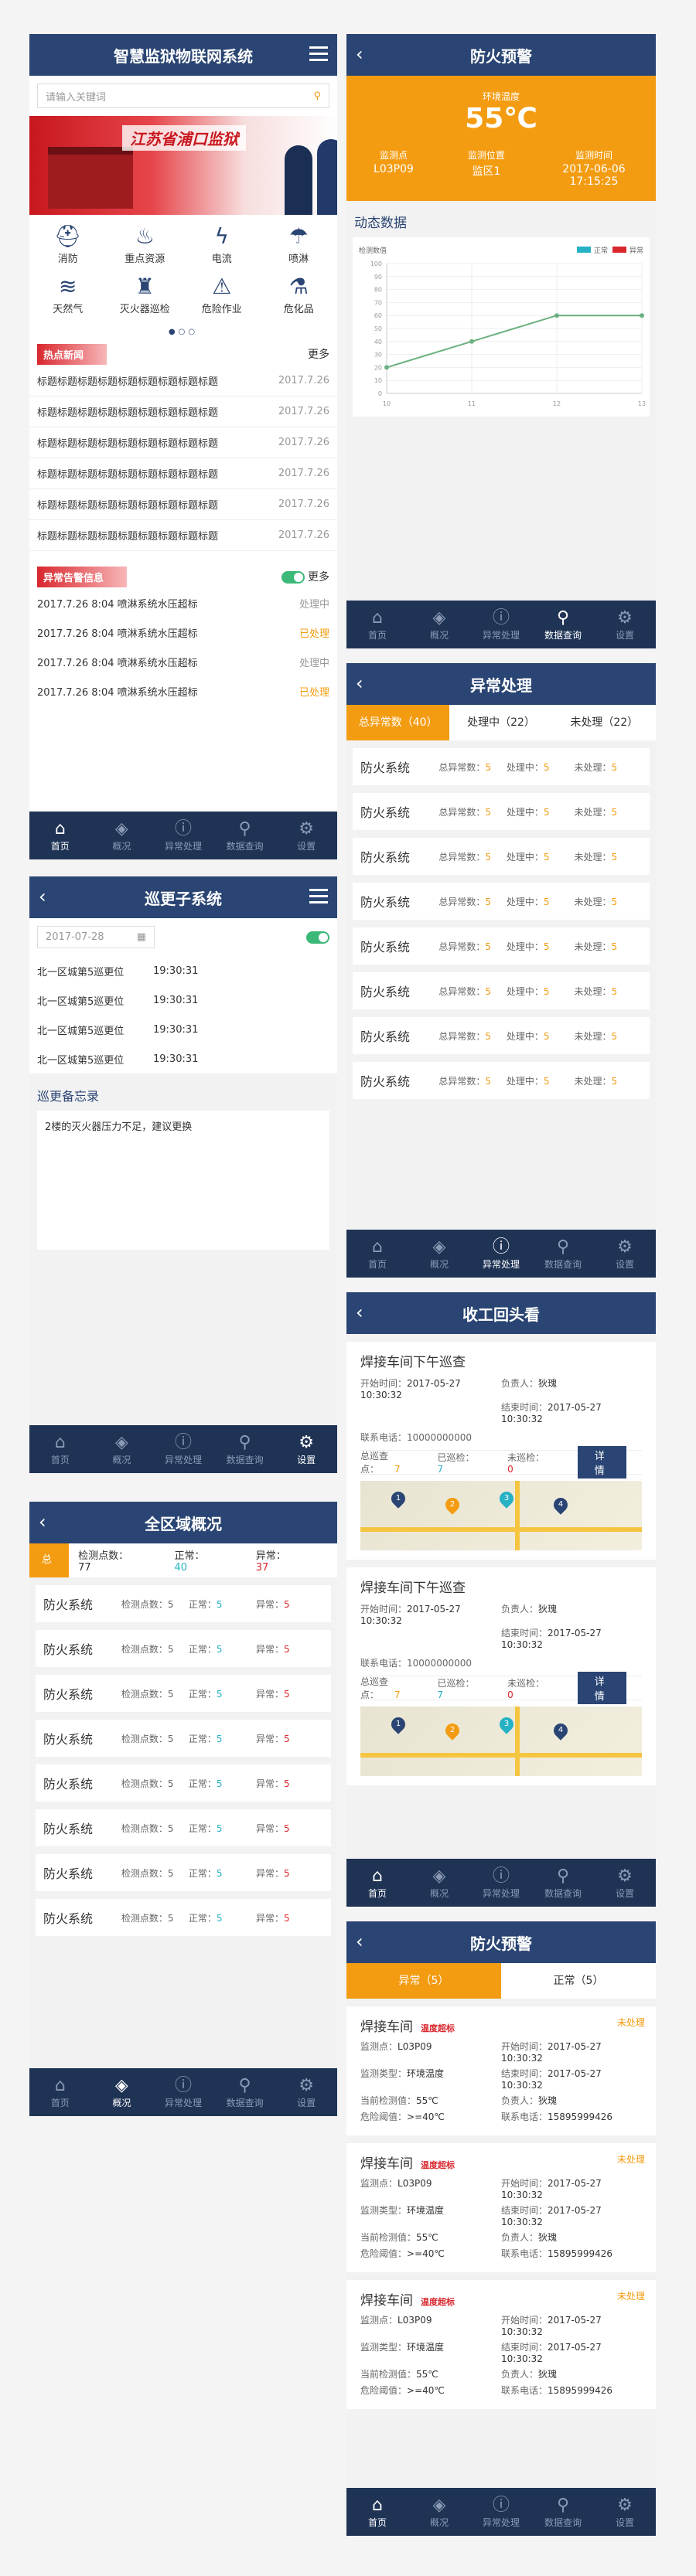 This screenshot has height=2576, width=696. Describe the element at coordinates (222, 294) in the screenshot. I see `grid-item: ⚠ 危险作业` at that location.